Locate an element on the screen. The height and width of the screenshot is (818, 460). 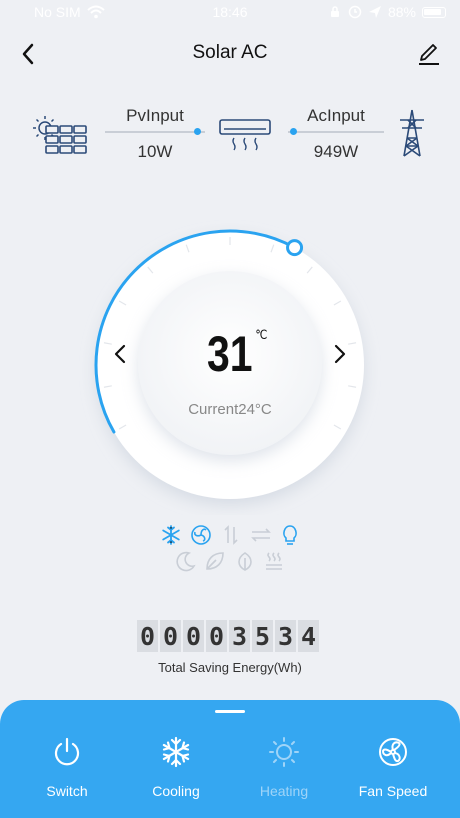
dial-knob is located at coordinates (295, 248).